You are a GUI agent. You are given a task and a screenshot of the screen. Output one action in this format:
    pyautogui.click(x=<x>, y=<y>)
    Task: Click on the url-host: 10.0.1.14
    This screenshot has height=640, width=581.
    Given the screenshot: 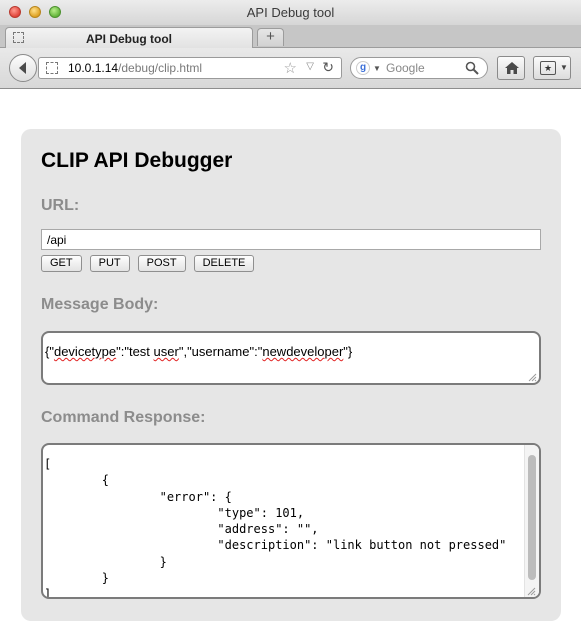 What is the action you would take?
    pyautogui.click(x=93, y=68)
    